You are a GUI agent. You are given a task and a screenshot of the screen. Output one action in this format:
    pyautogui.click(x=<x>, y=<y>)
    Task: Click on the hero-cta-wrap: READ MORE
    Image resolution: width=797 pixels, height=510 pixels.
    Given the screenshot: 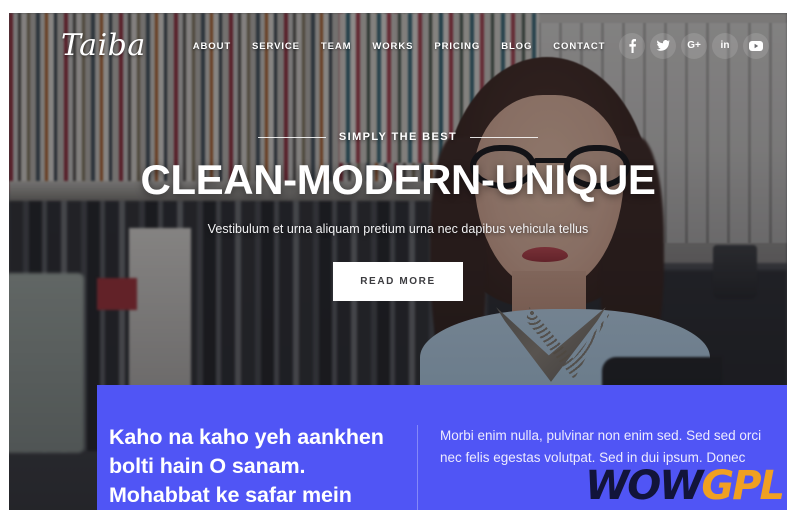 What is the action you would take?
    pyautogui.click(x=398, y=281)
    